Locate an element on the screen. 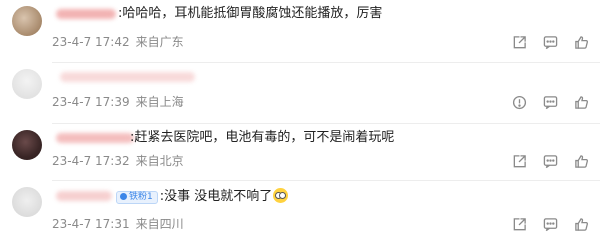 The width and height of the screenshot is (600, 243). comment-text: 铁粉1 :没事 没电就不响了 is located at coordinates (202, 196).